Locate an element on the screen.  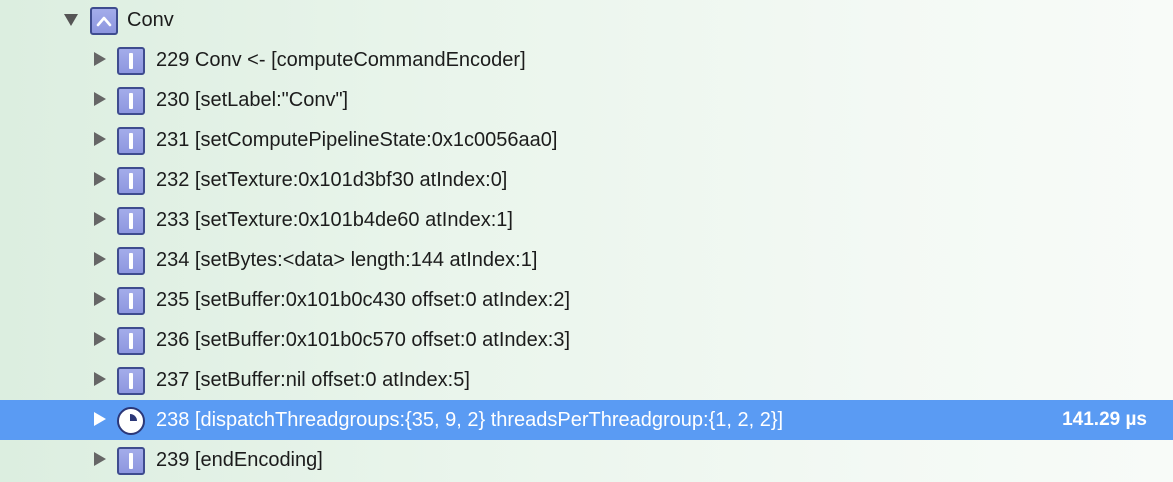
command-label: 229 Conv <- [computeCommandEncoder] is located at coordinates (341, 60).